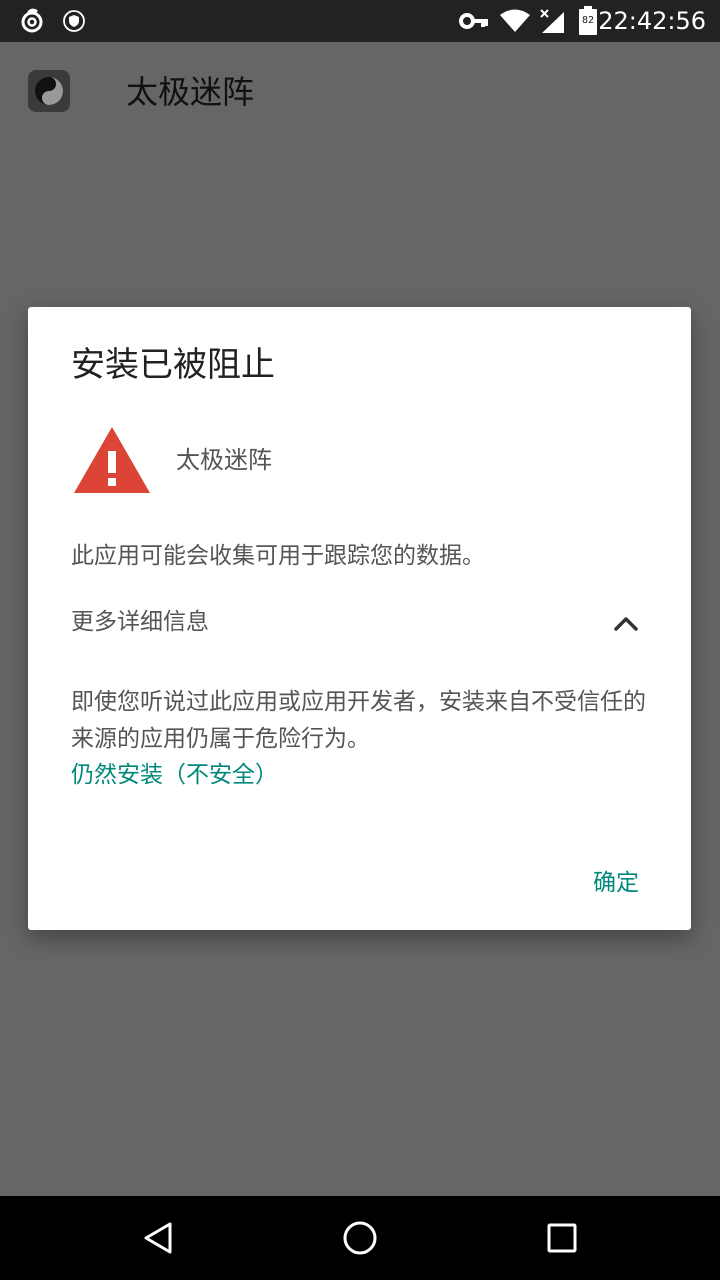 The height and width of the screenshot is (1280, 720). Describe the element at coordinates (562, 1238) in the screenshot. I see `recents-icon` at that location.